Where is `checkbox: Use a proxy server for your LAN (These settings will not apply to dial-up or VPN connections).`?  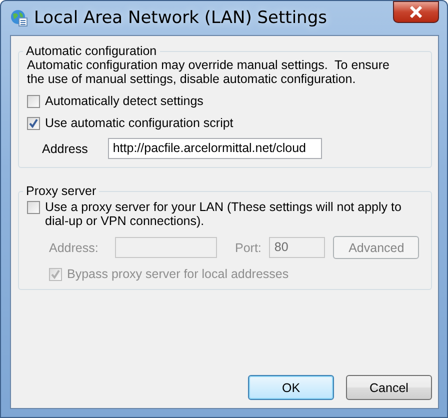
checkbox: Use a proxy server for your LAN (These settings will not apply to dial-up or VPN connections). is located at coordinates (225, 214).